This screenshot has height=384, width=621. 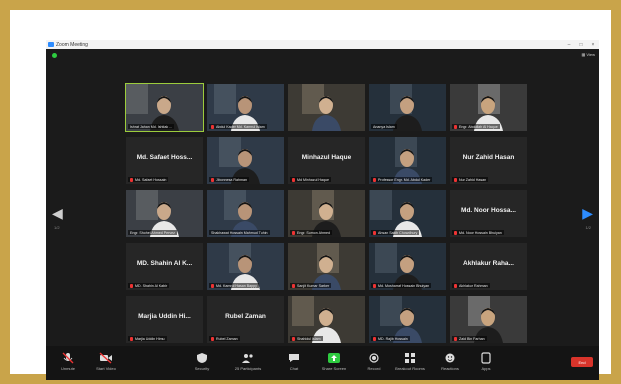 I want to click on participant-tile: Jibonnesa Rahman, so click(x=245, y=160).